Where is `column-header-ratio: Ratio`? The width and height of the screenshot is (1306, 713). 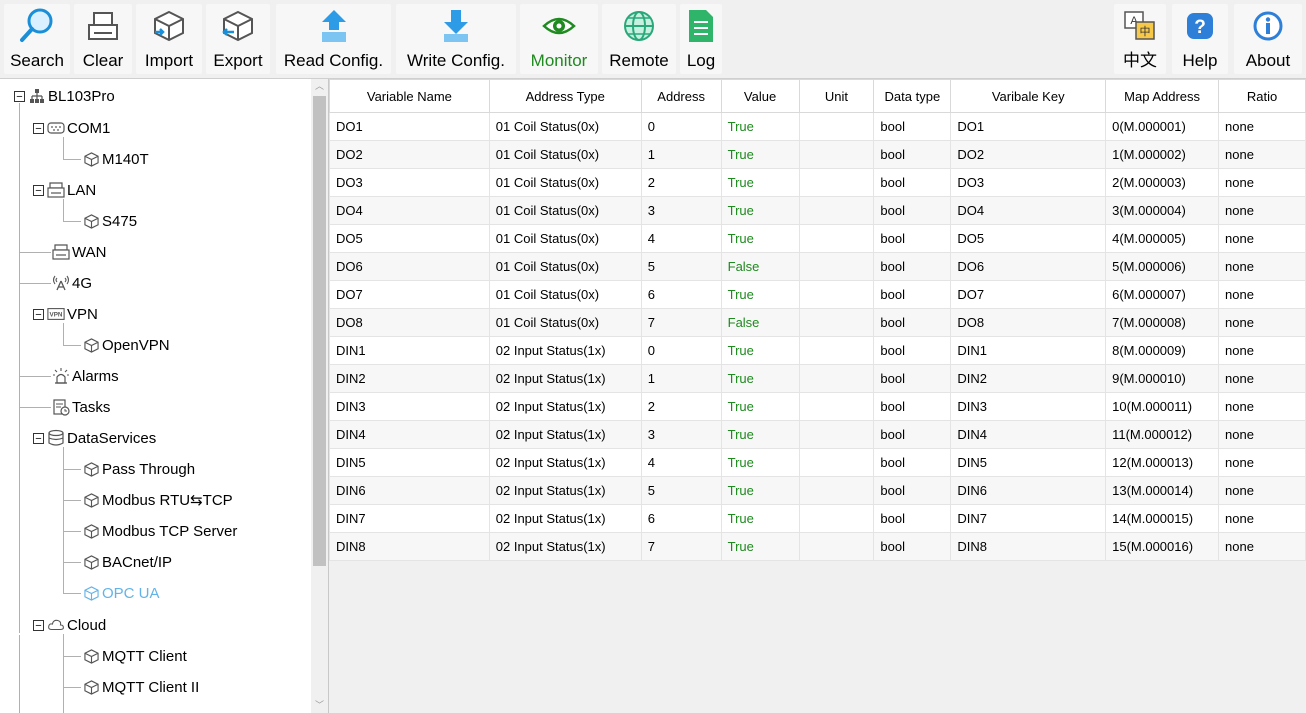 column-header-ratio: Ratio is located at coordinates (1262, 96).